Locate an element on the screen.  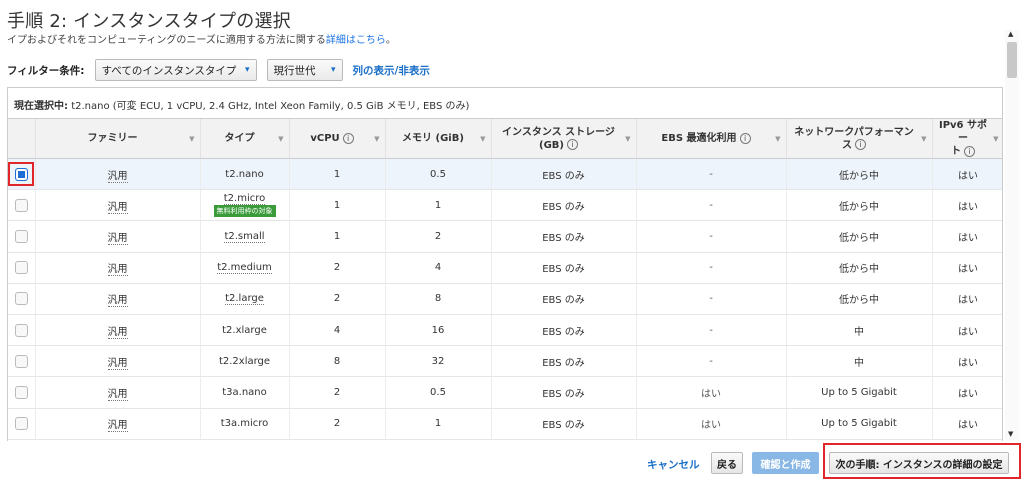
network-value: 低から中 is located at coordinates (859, 238).